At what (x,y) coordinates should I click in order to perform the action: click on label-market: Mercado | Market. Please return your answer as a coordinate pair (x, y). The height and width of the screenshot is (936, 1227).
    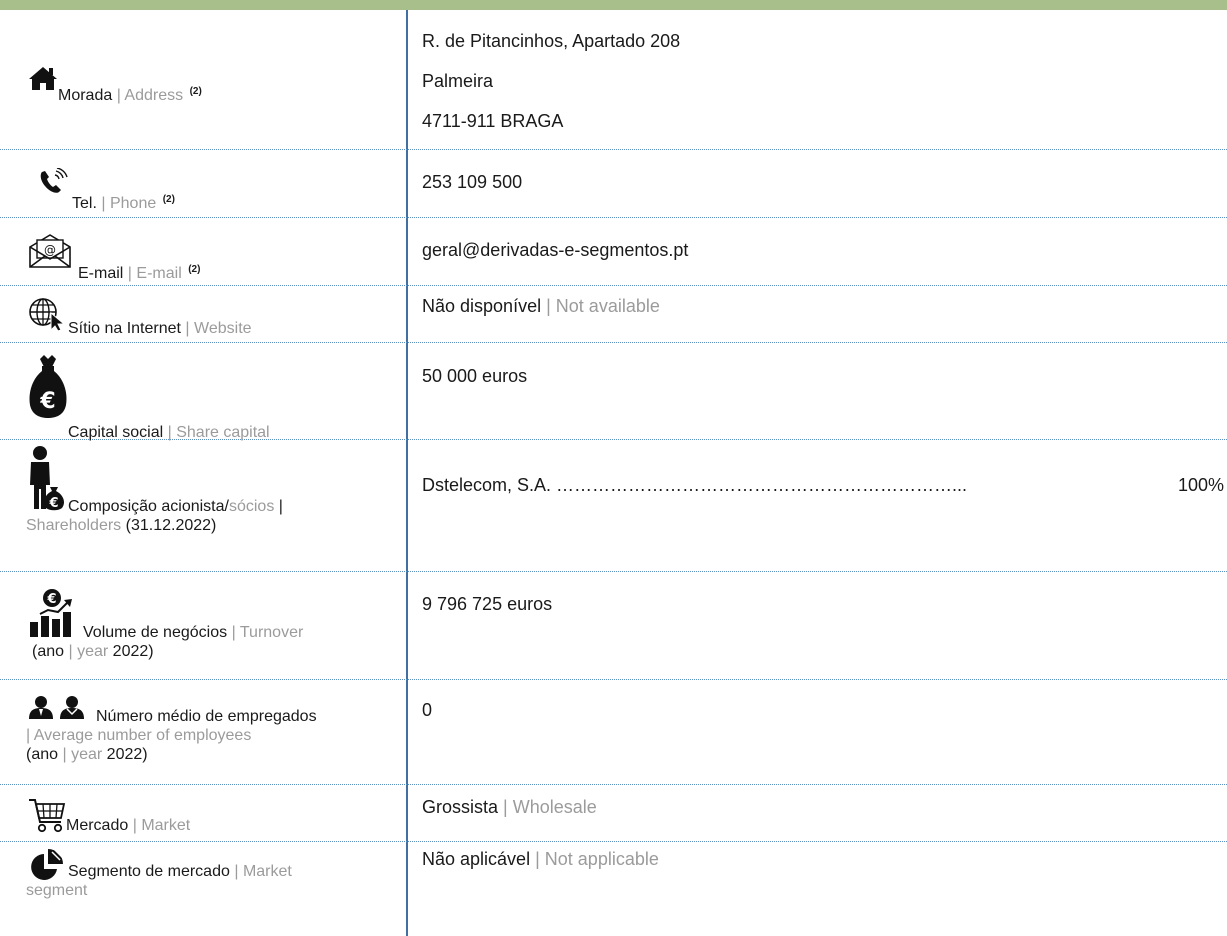
    Looking at the image, I should click on (128, 825).